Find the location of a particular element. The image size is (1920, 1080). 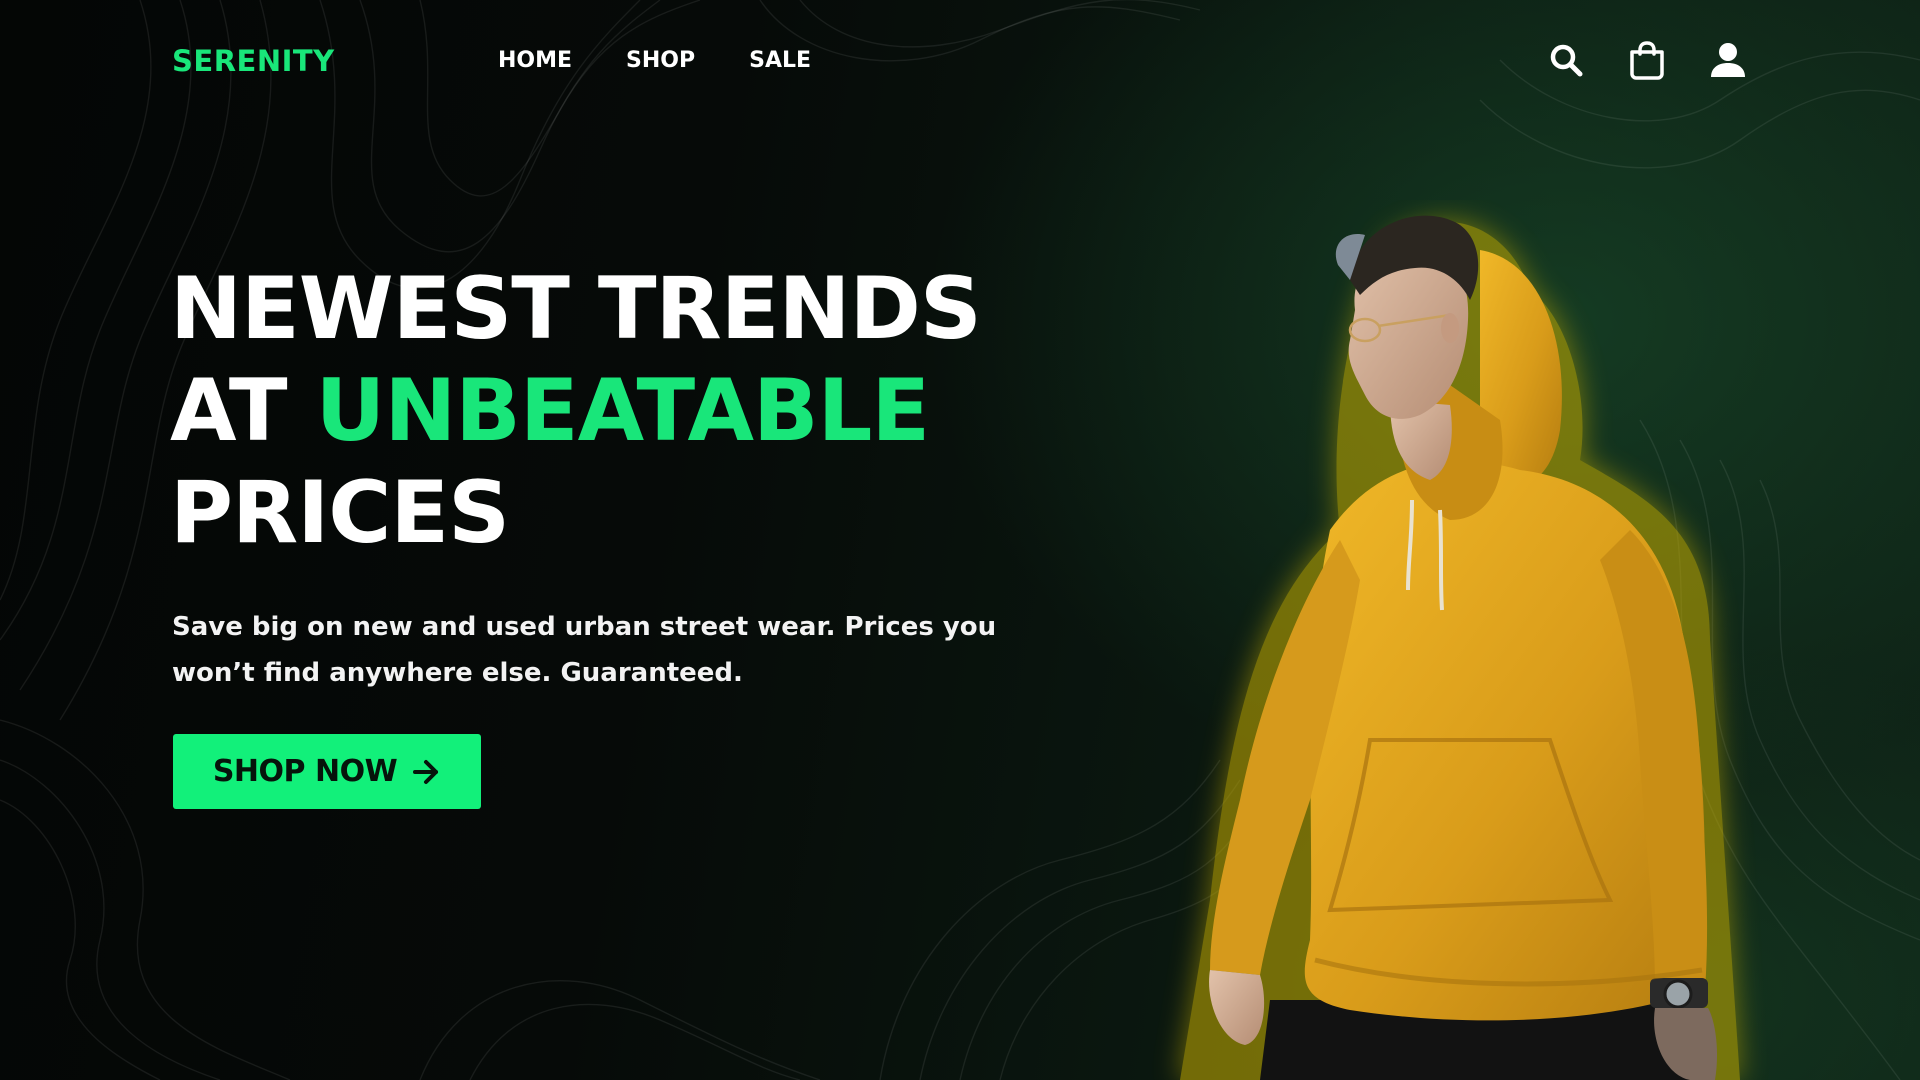

search-button is located at coordinates (1566, 60).